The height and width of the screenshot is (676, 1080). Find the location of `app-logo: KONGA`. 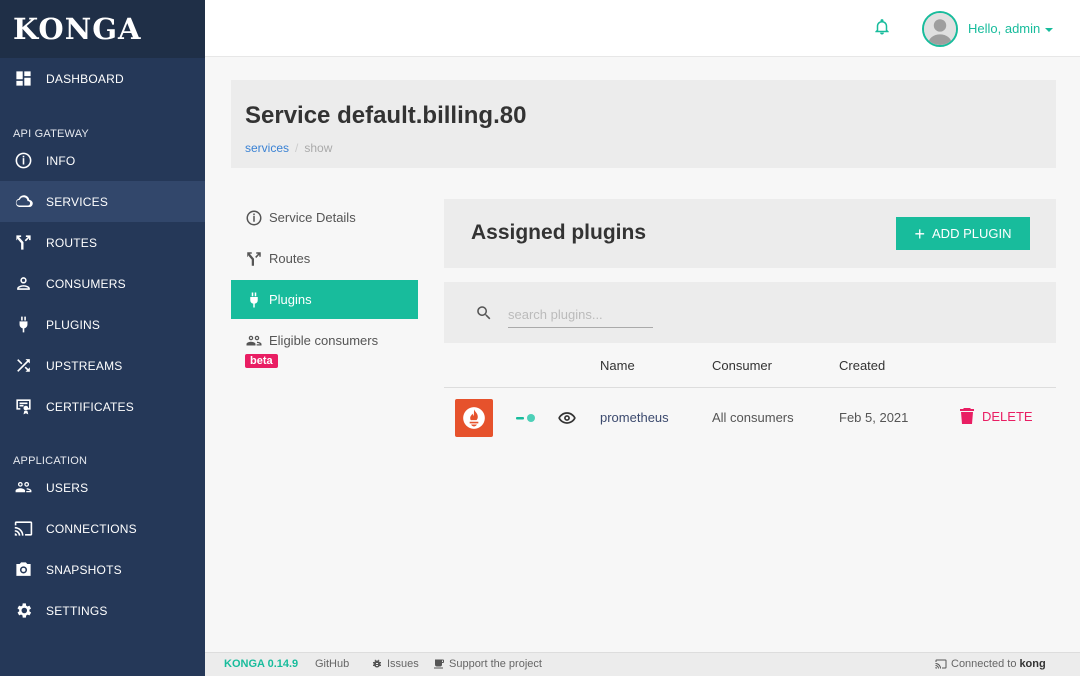

app-logo: KONGA is located at coordinates (102, 29).